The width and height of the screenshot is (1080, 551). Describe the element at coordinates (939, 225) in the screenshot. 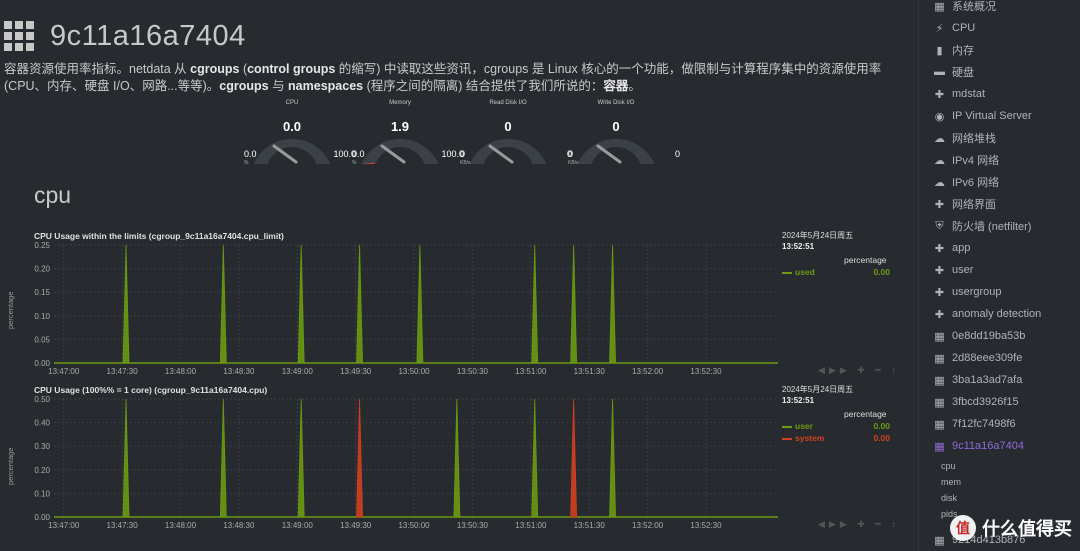

I see `shield-icon: ⛨` at that location.